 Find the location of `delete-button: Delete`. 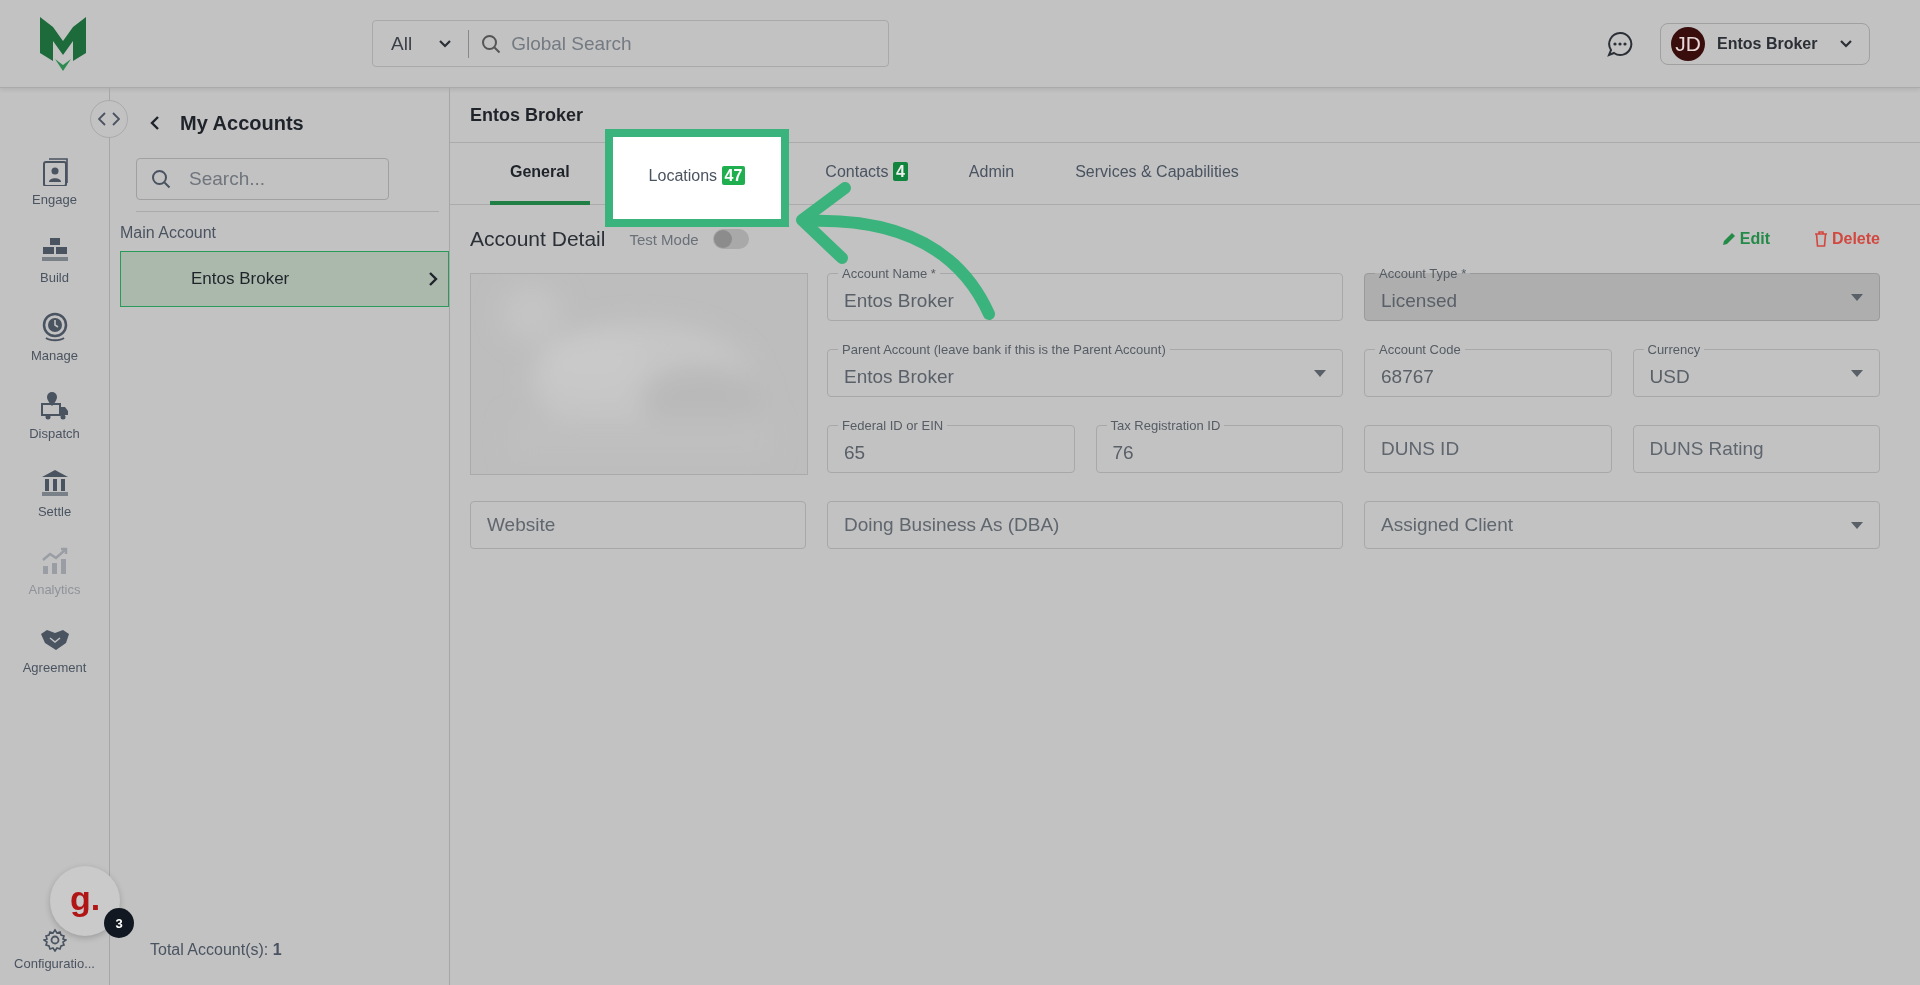

delete-button: Delete is located at coordinates (1846, 239).